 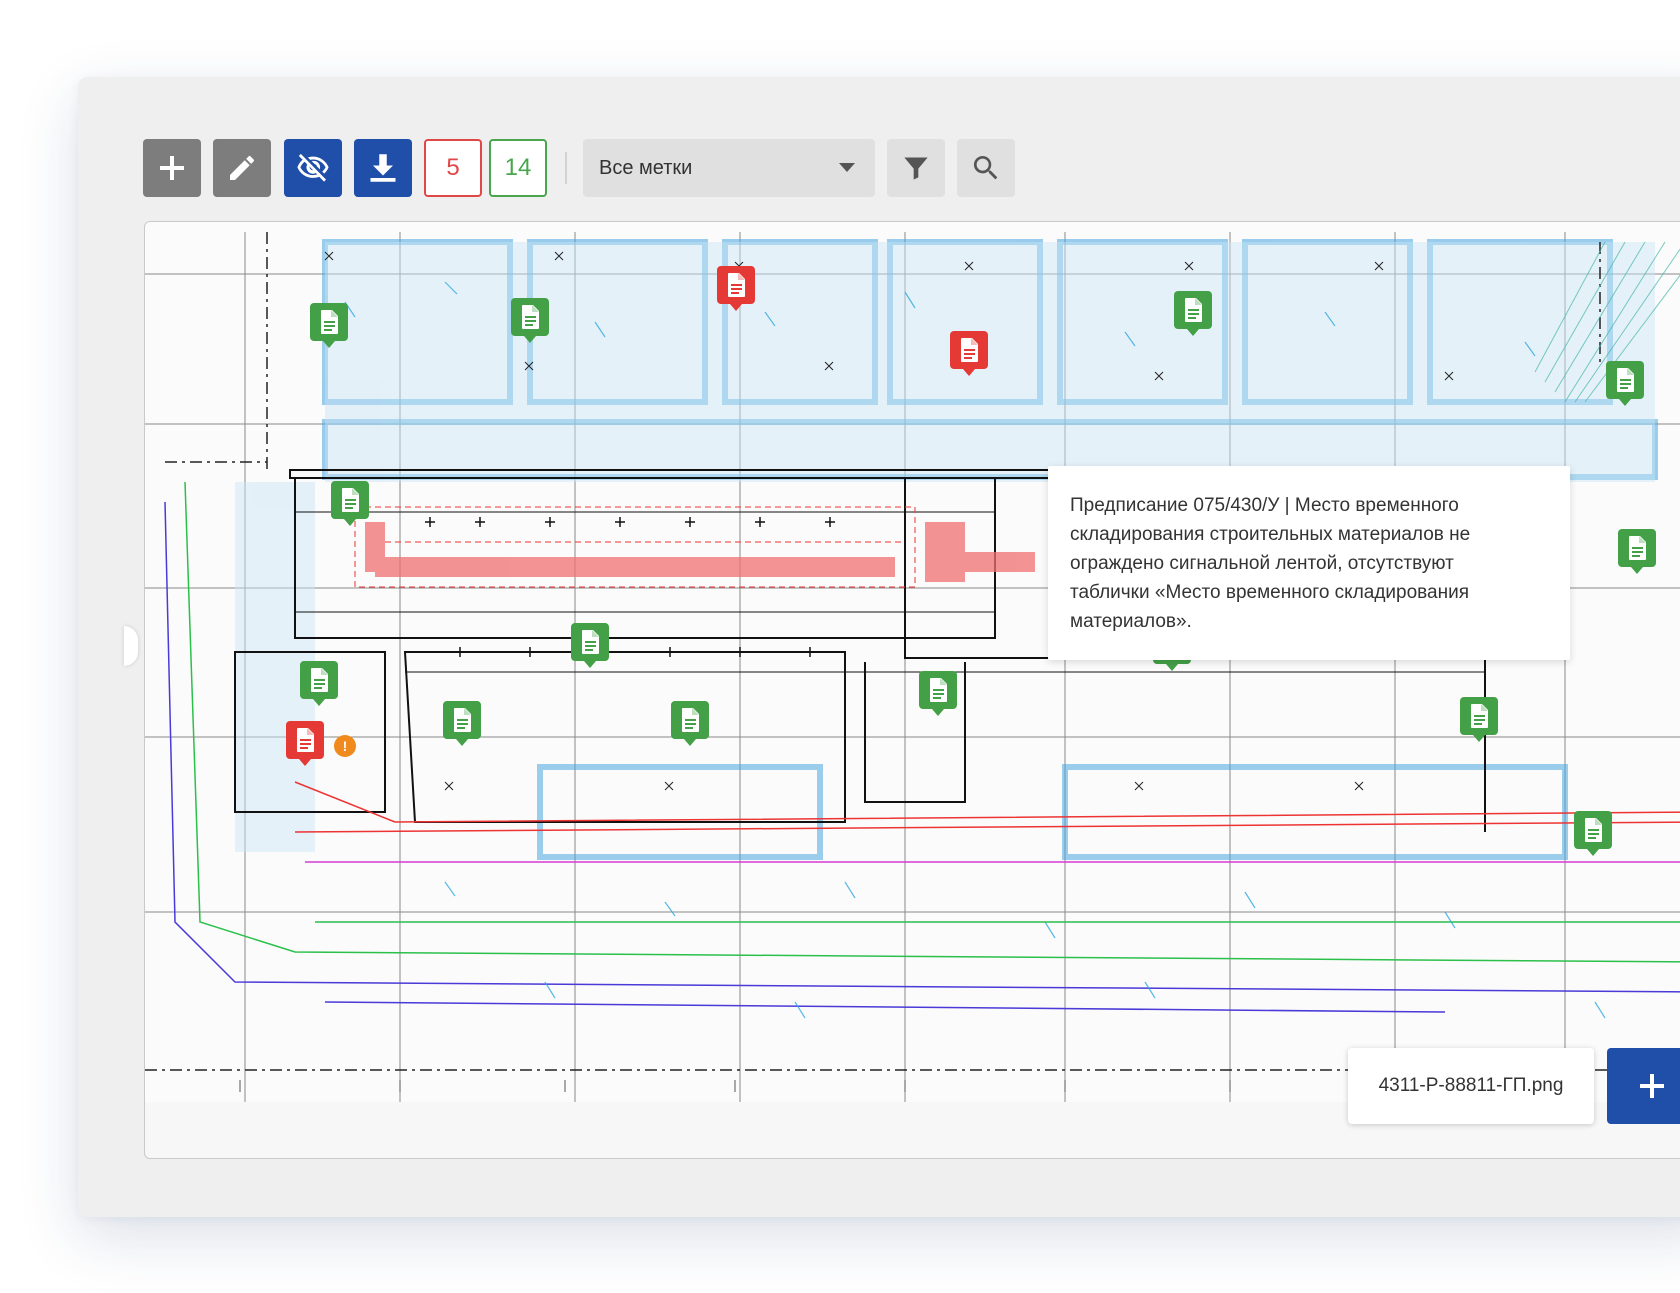 I want to click on tooltip-line: складирования строительных материалов не, so click(x=1270, y=534).